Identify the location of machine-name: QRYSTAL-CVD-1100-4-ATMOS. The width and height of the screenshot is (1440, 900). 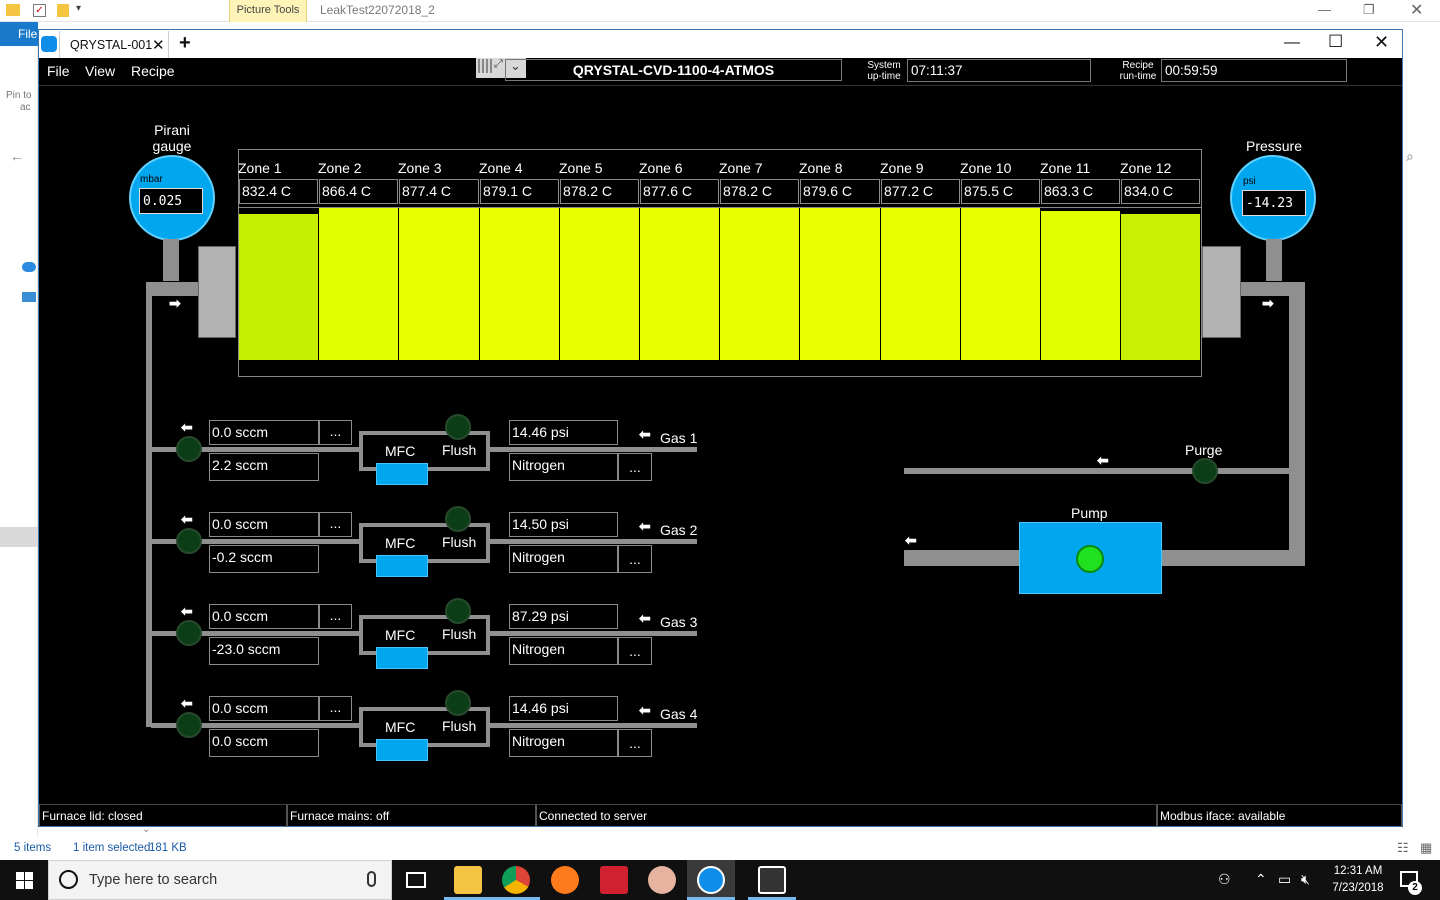
(673, 70).